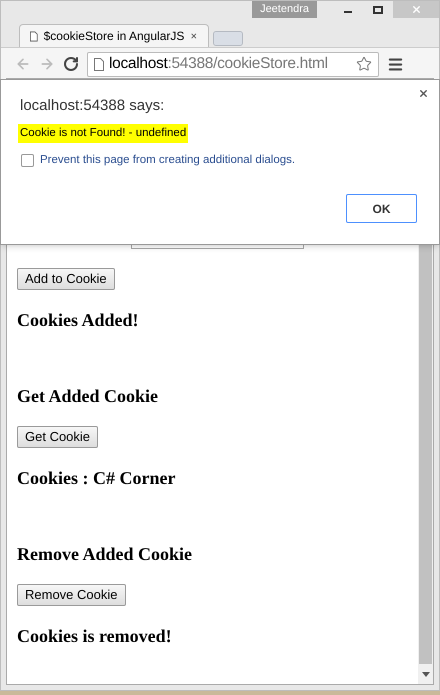 This screenshot has height=695, width=440. What do you see at coordinates (348, 11) in the screenshot?
I see `minimize-icon` at bounding box center [348, 11].